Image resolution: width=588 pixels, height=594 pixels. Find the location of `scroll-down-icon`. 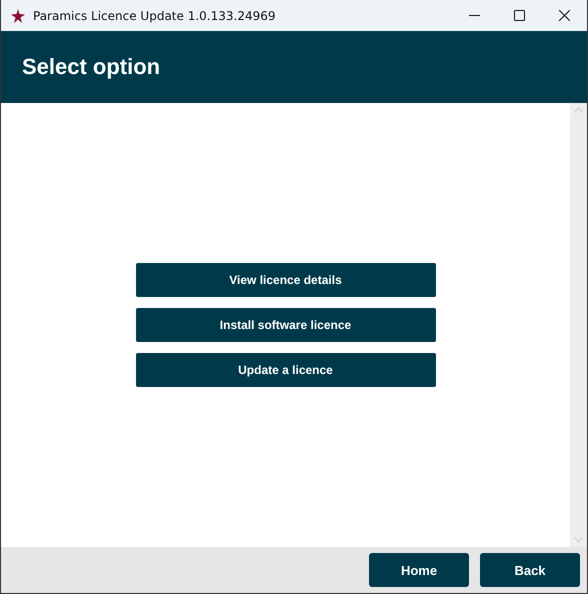

scroll-down-icon is located at coordinates (578, 540).